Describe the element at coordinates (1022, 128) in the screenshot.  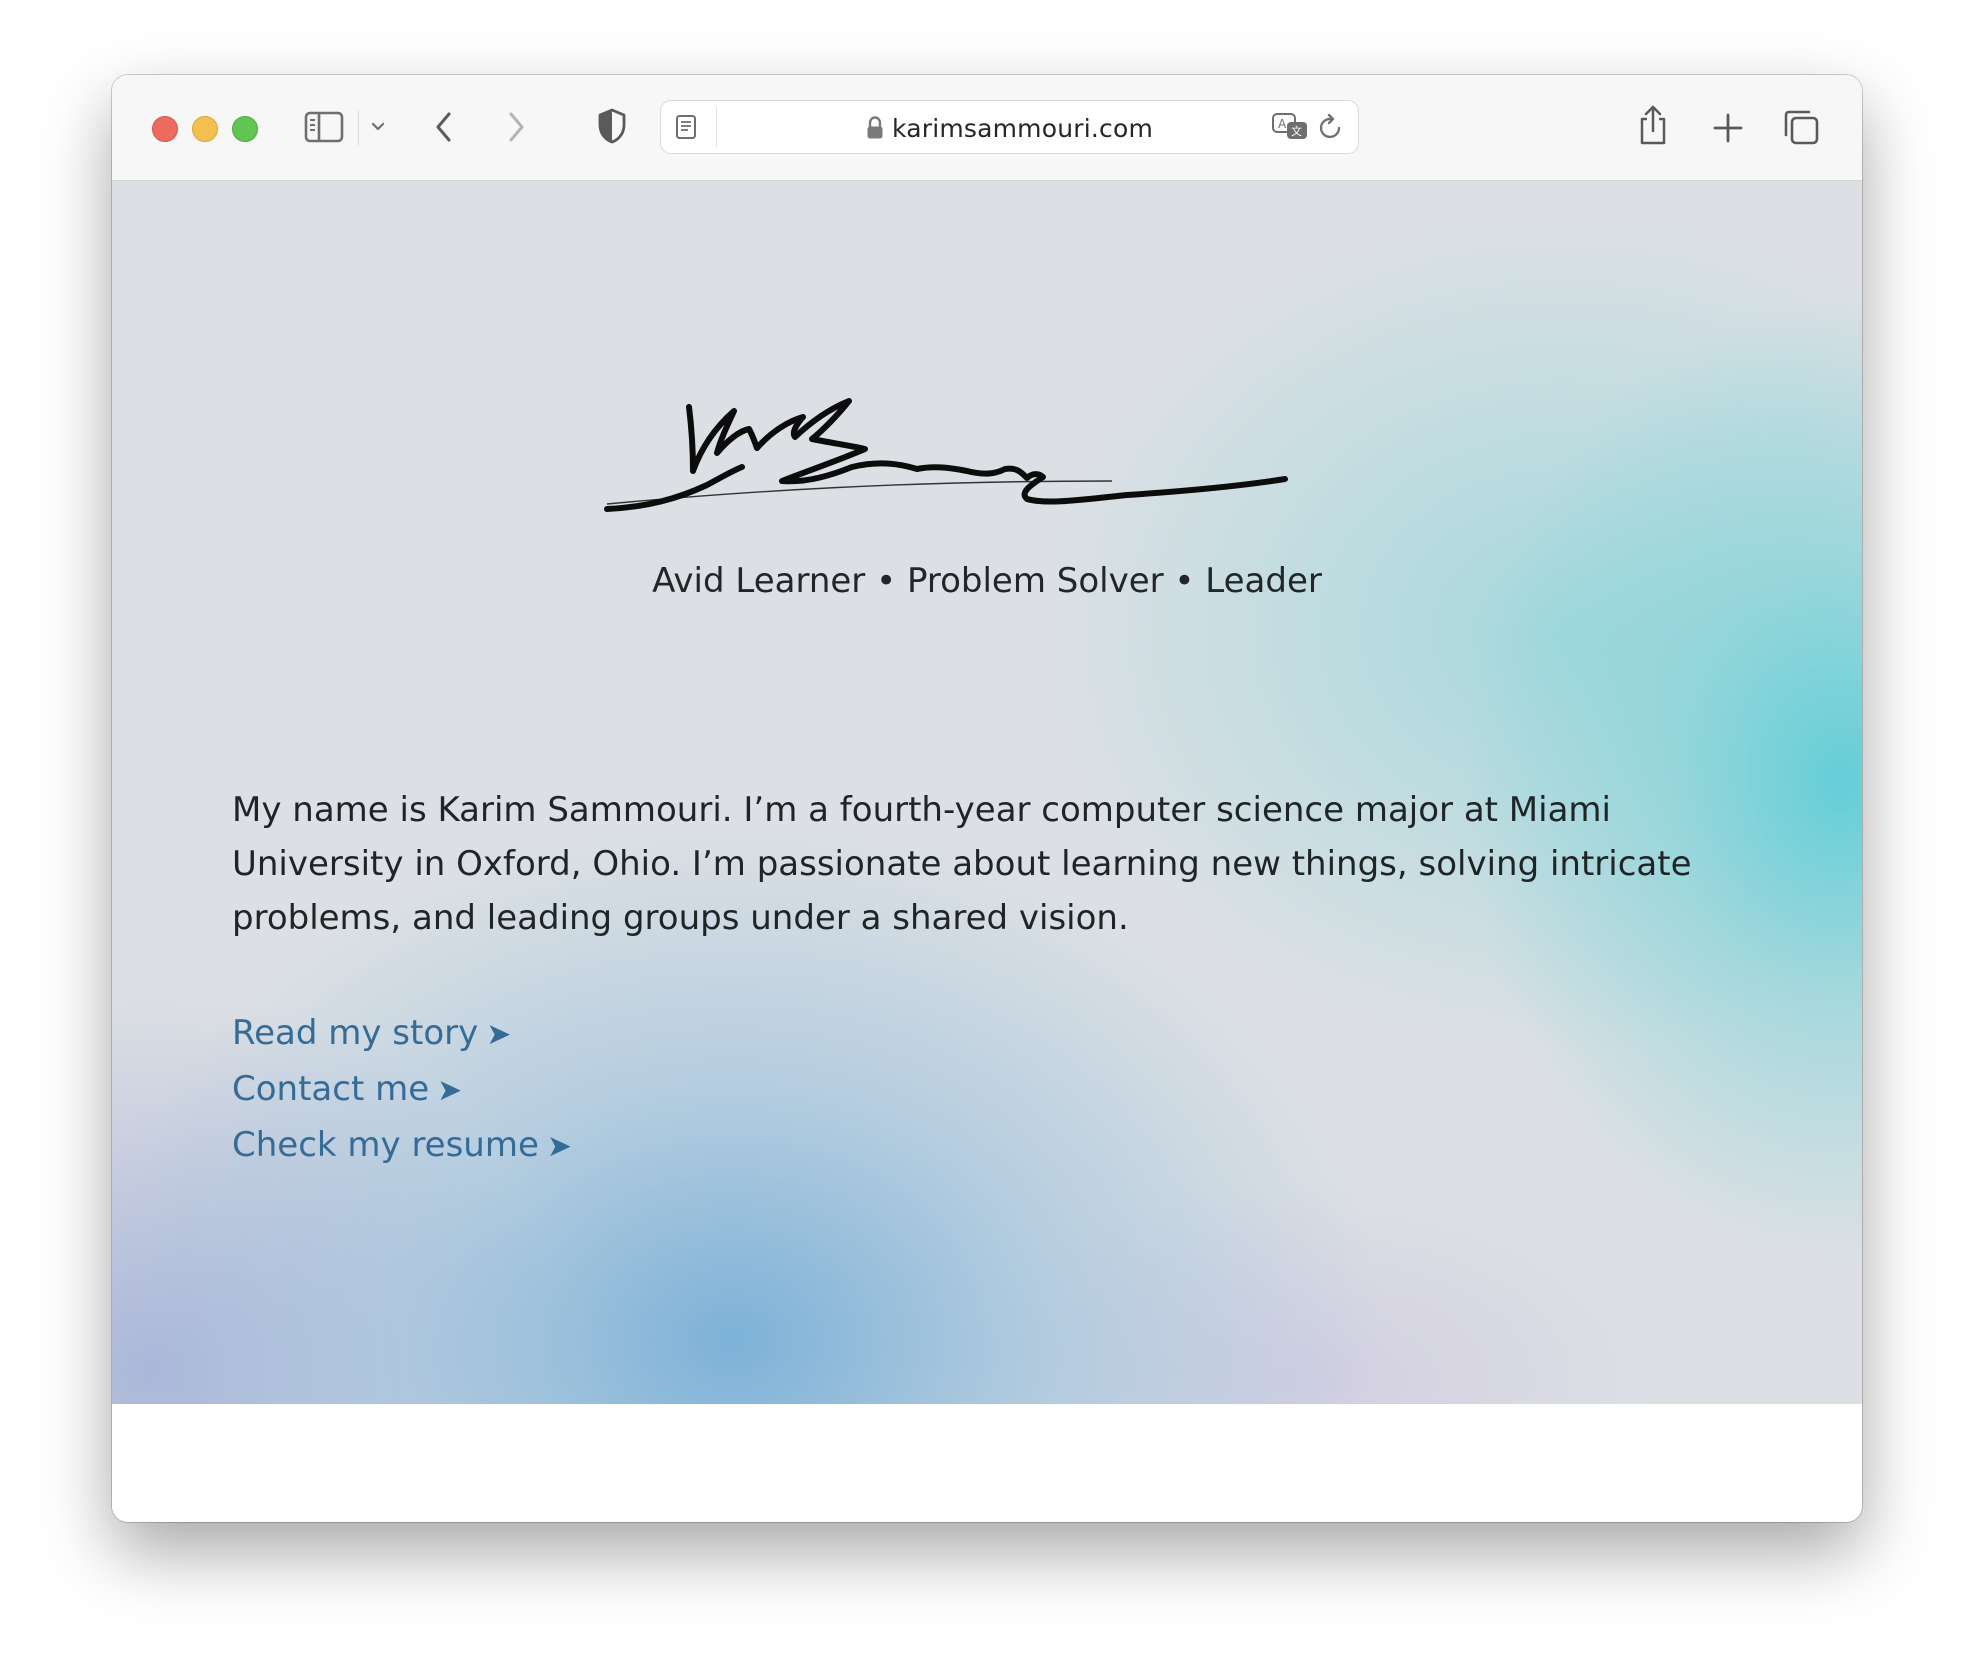
I see `url-label: karimsammouri.com` at that location.